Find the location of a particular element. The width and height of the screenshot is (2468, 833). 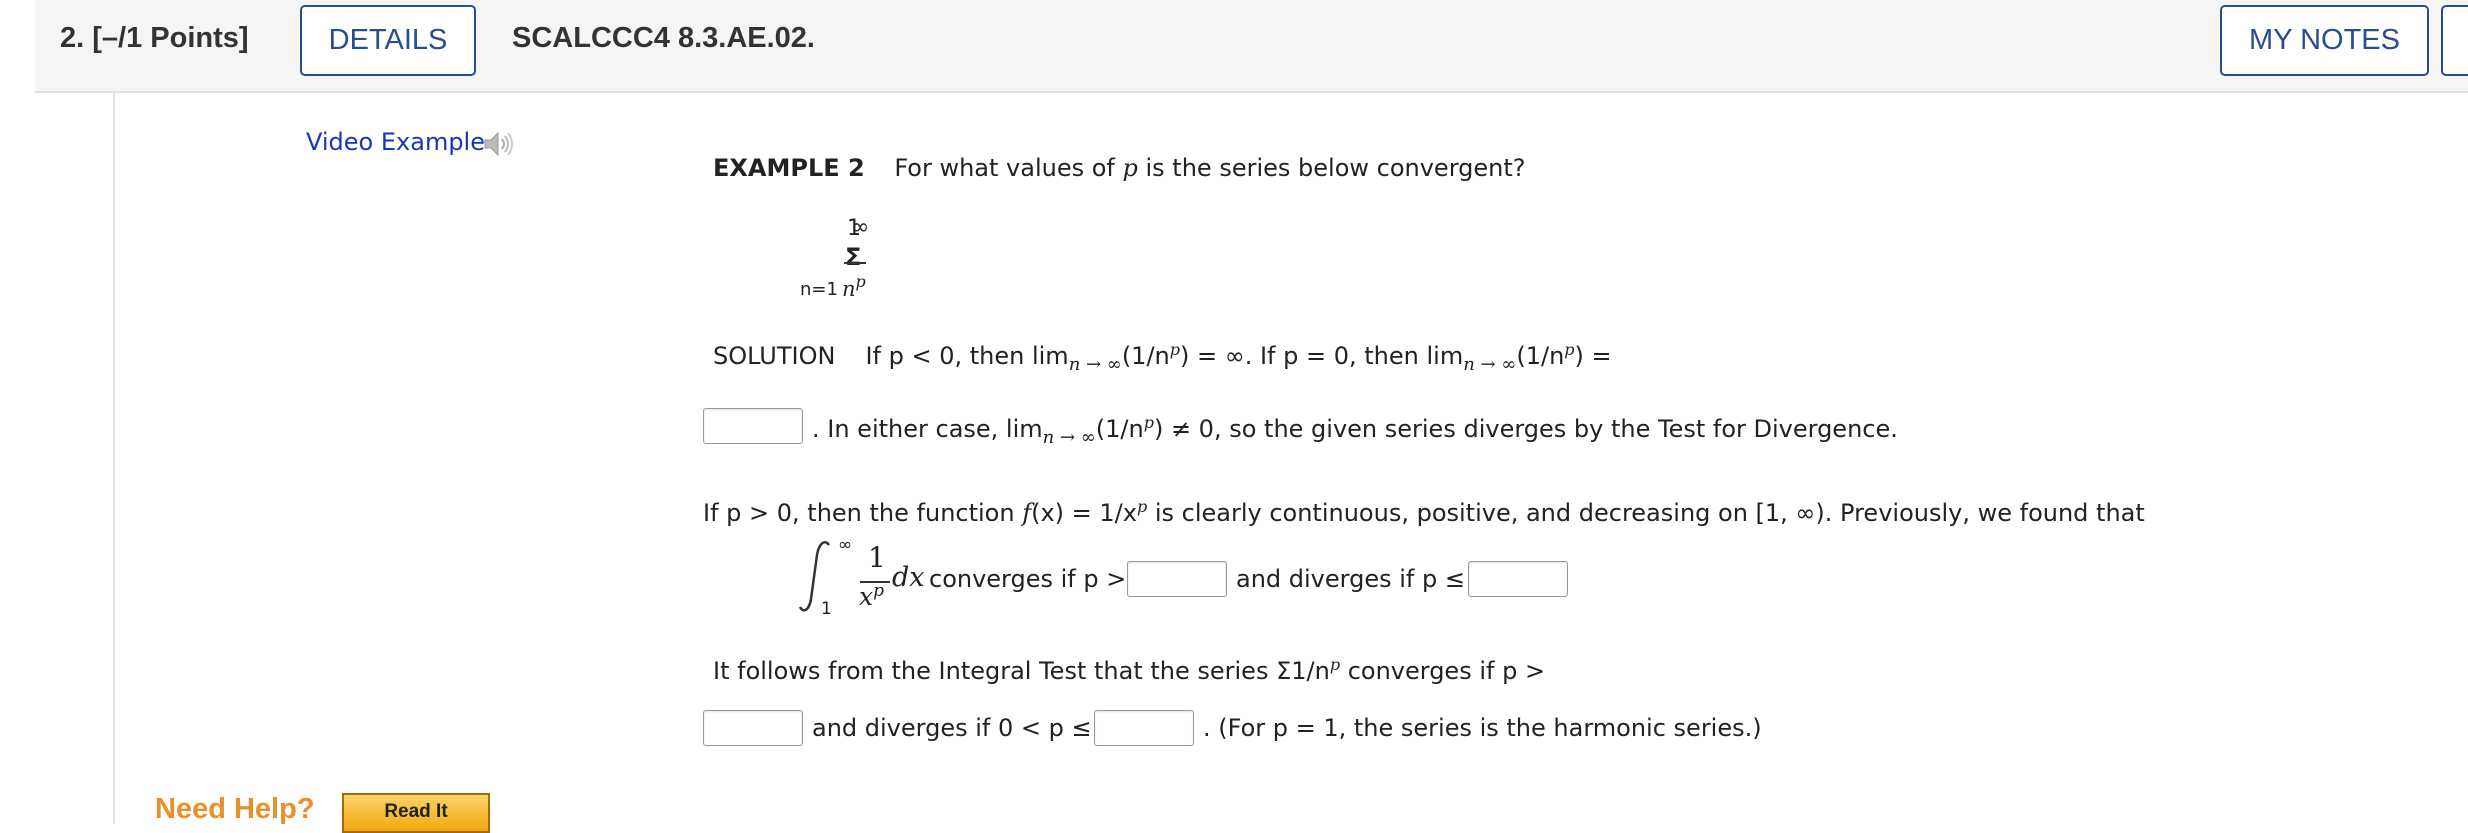

speaker-icon is located at coordinates (500, 144).